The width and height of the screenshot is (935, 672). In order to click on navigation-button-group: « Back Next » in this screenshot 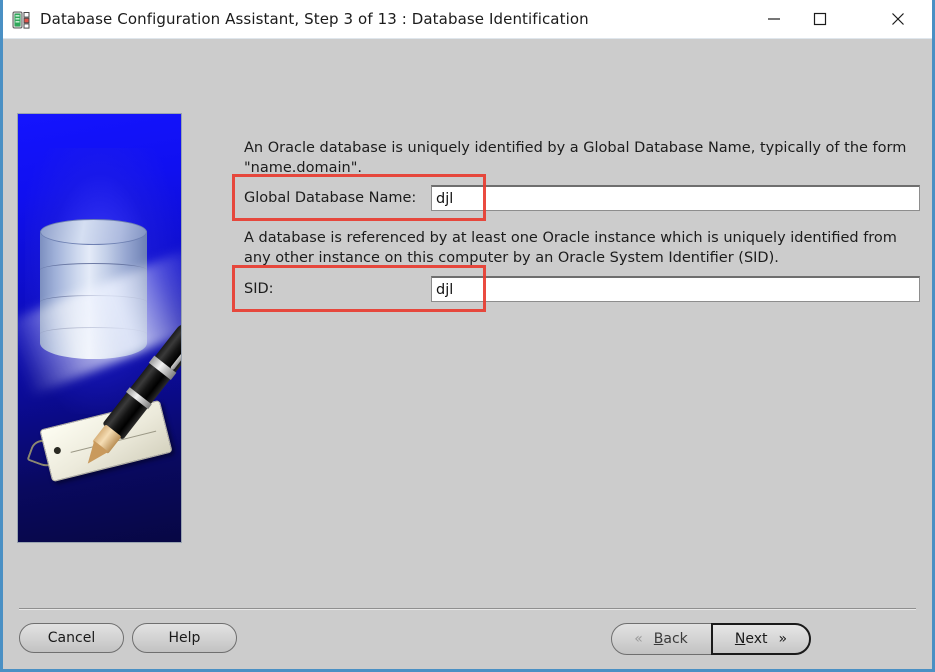, I will do `click(711, 639)`.